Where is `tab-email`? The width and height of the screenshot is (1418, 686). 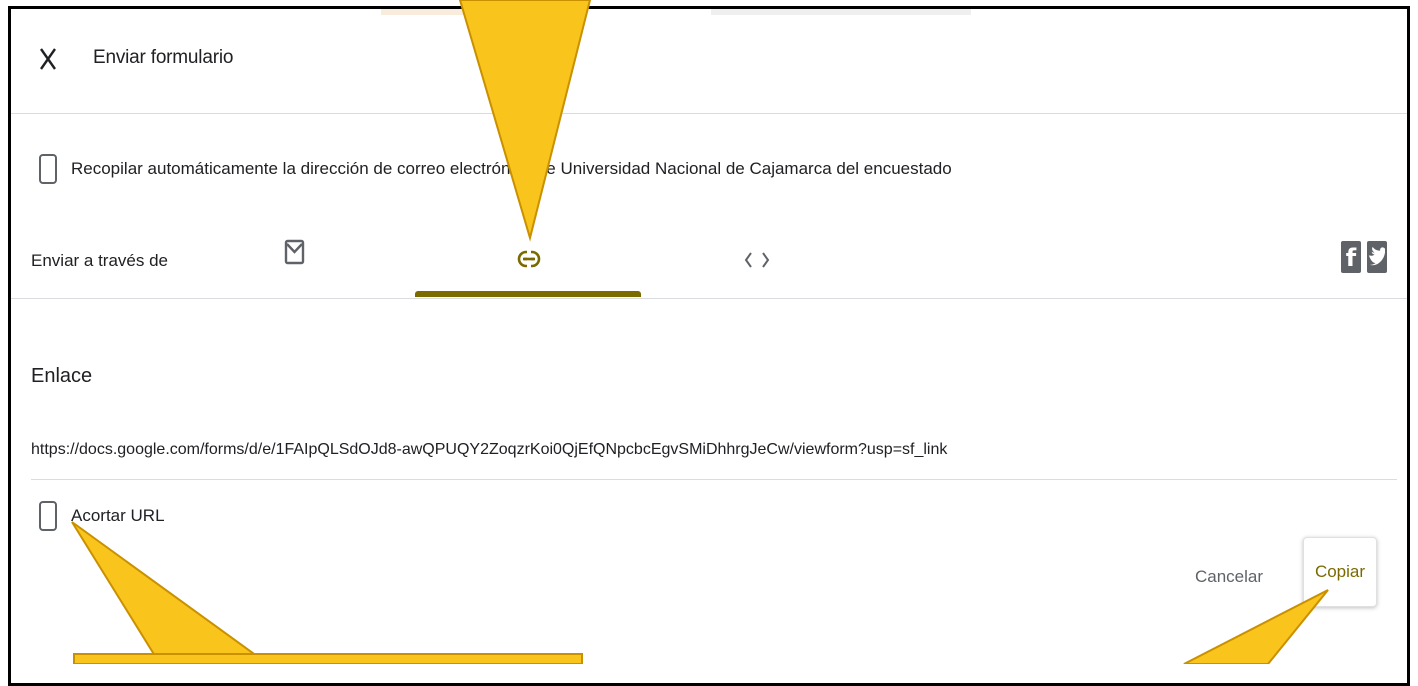 tab-email is located at coordinates (294, 267).